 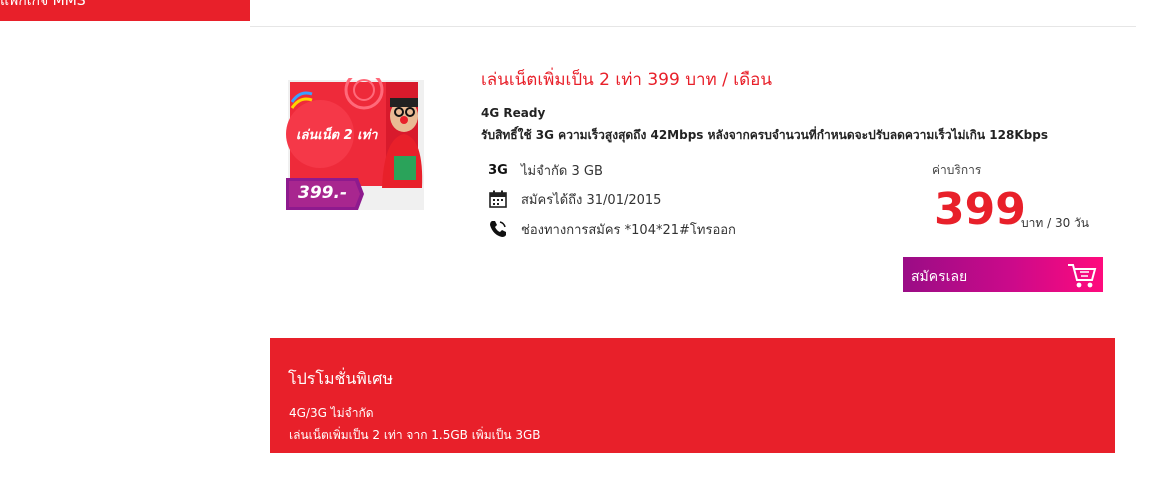 What do you see at coordinates (322, 193) in the screenshot?
I see `image-price-tag: 399.-` at bounding box center [322, 193].